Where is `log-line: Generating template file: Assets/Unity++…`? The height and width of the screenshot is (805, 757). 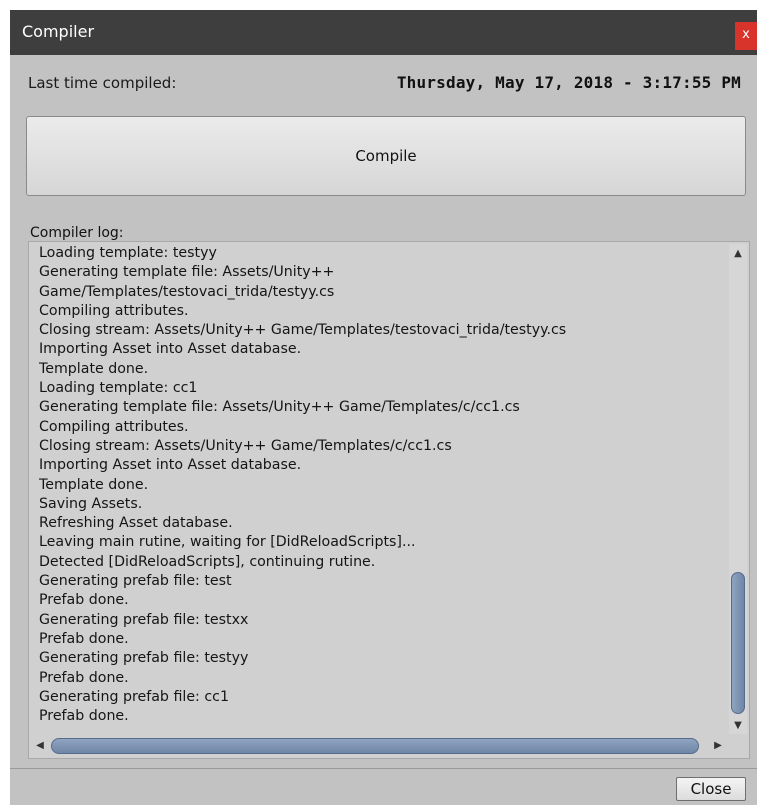
log-line: Generating template file: Assets/Unity++… is located at coordinates (279, 407).